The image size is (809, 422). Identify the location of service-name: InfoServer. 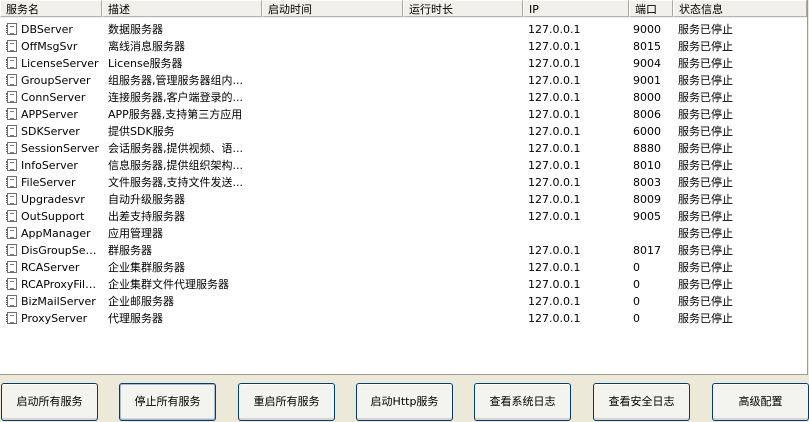
(49, 165).